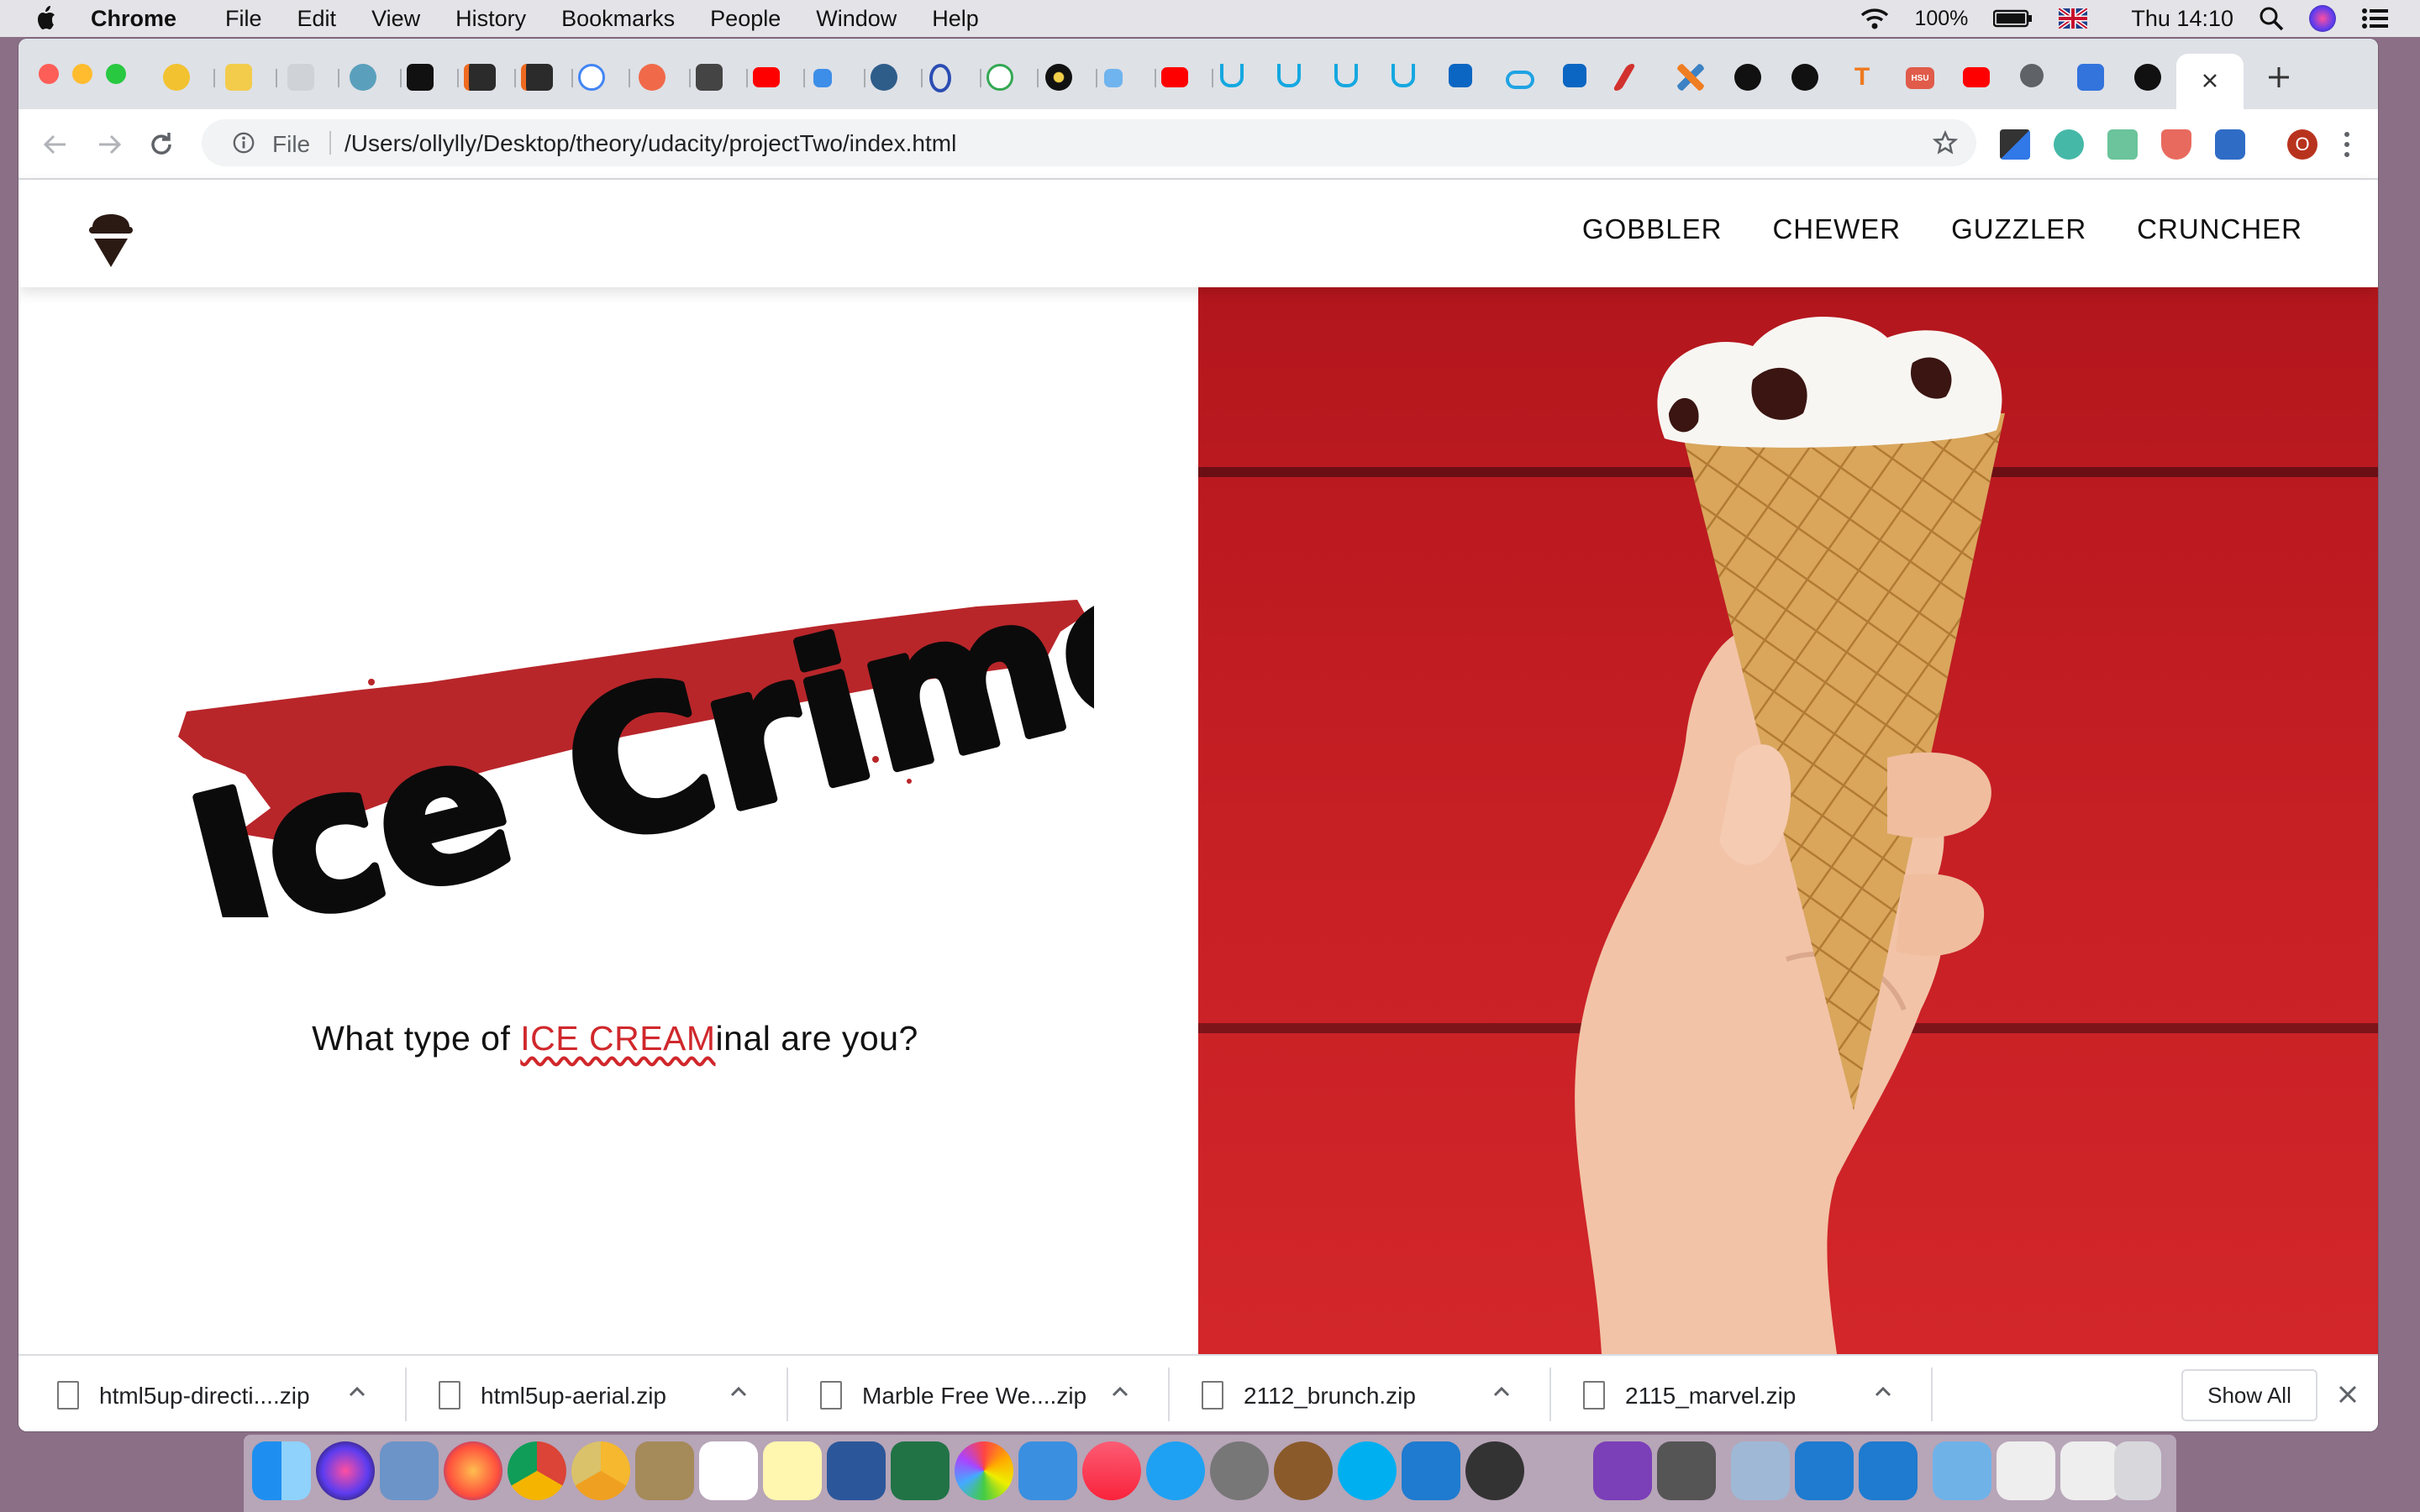 The height and width of the screenshot is (1512, 2420). Describe the element at coordinates (1495, 1470) in the screenshot. I see `safari-icon` at that location.